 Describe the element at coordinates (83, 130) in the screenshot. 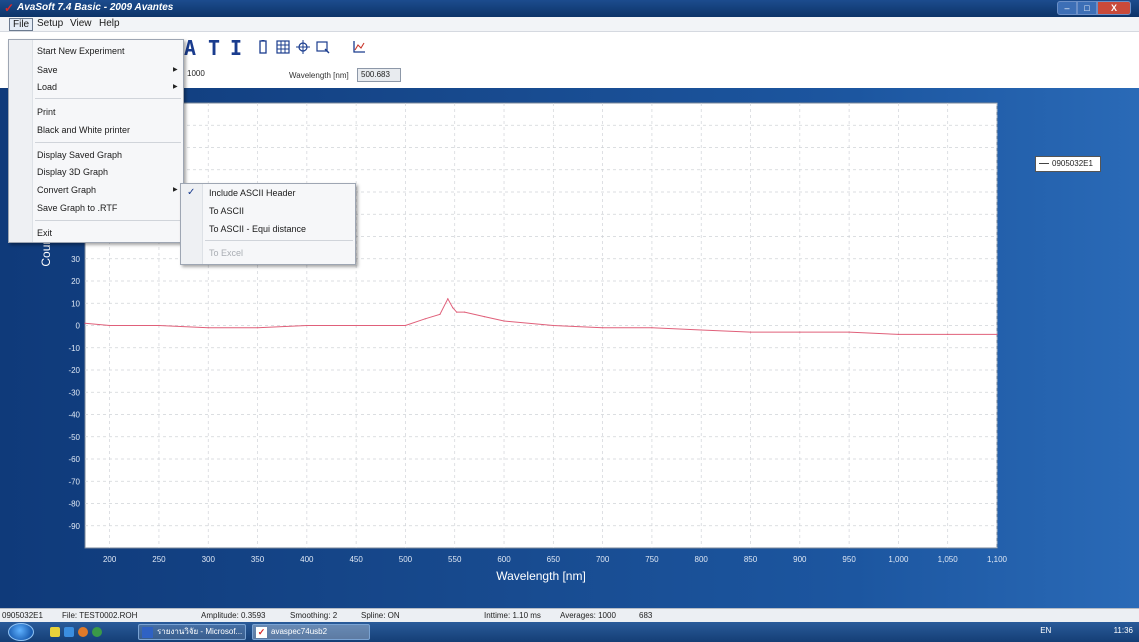

I see `menu-item-black-white-printer: Black and White printer` at that location.